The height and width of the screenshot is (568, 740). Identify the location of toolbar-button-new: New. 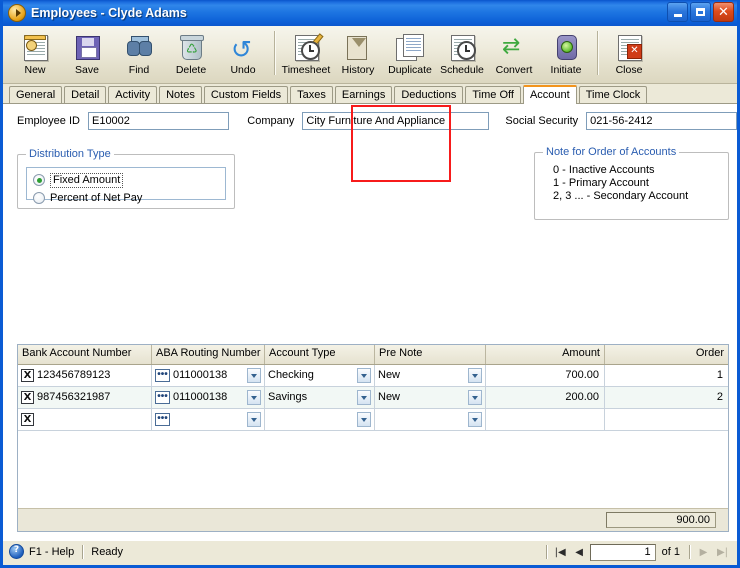
(35, 55).